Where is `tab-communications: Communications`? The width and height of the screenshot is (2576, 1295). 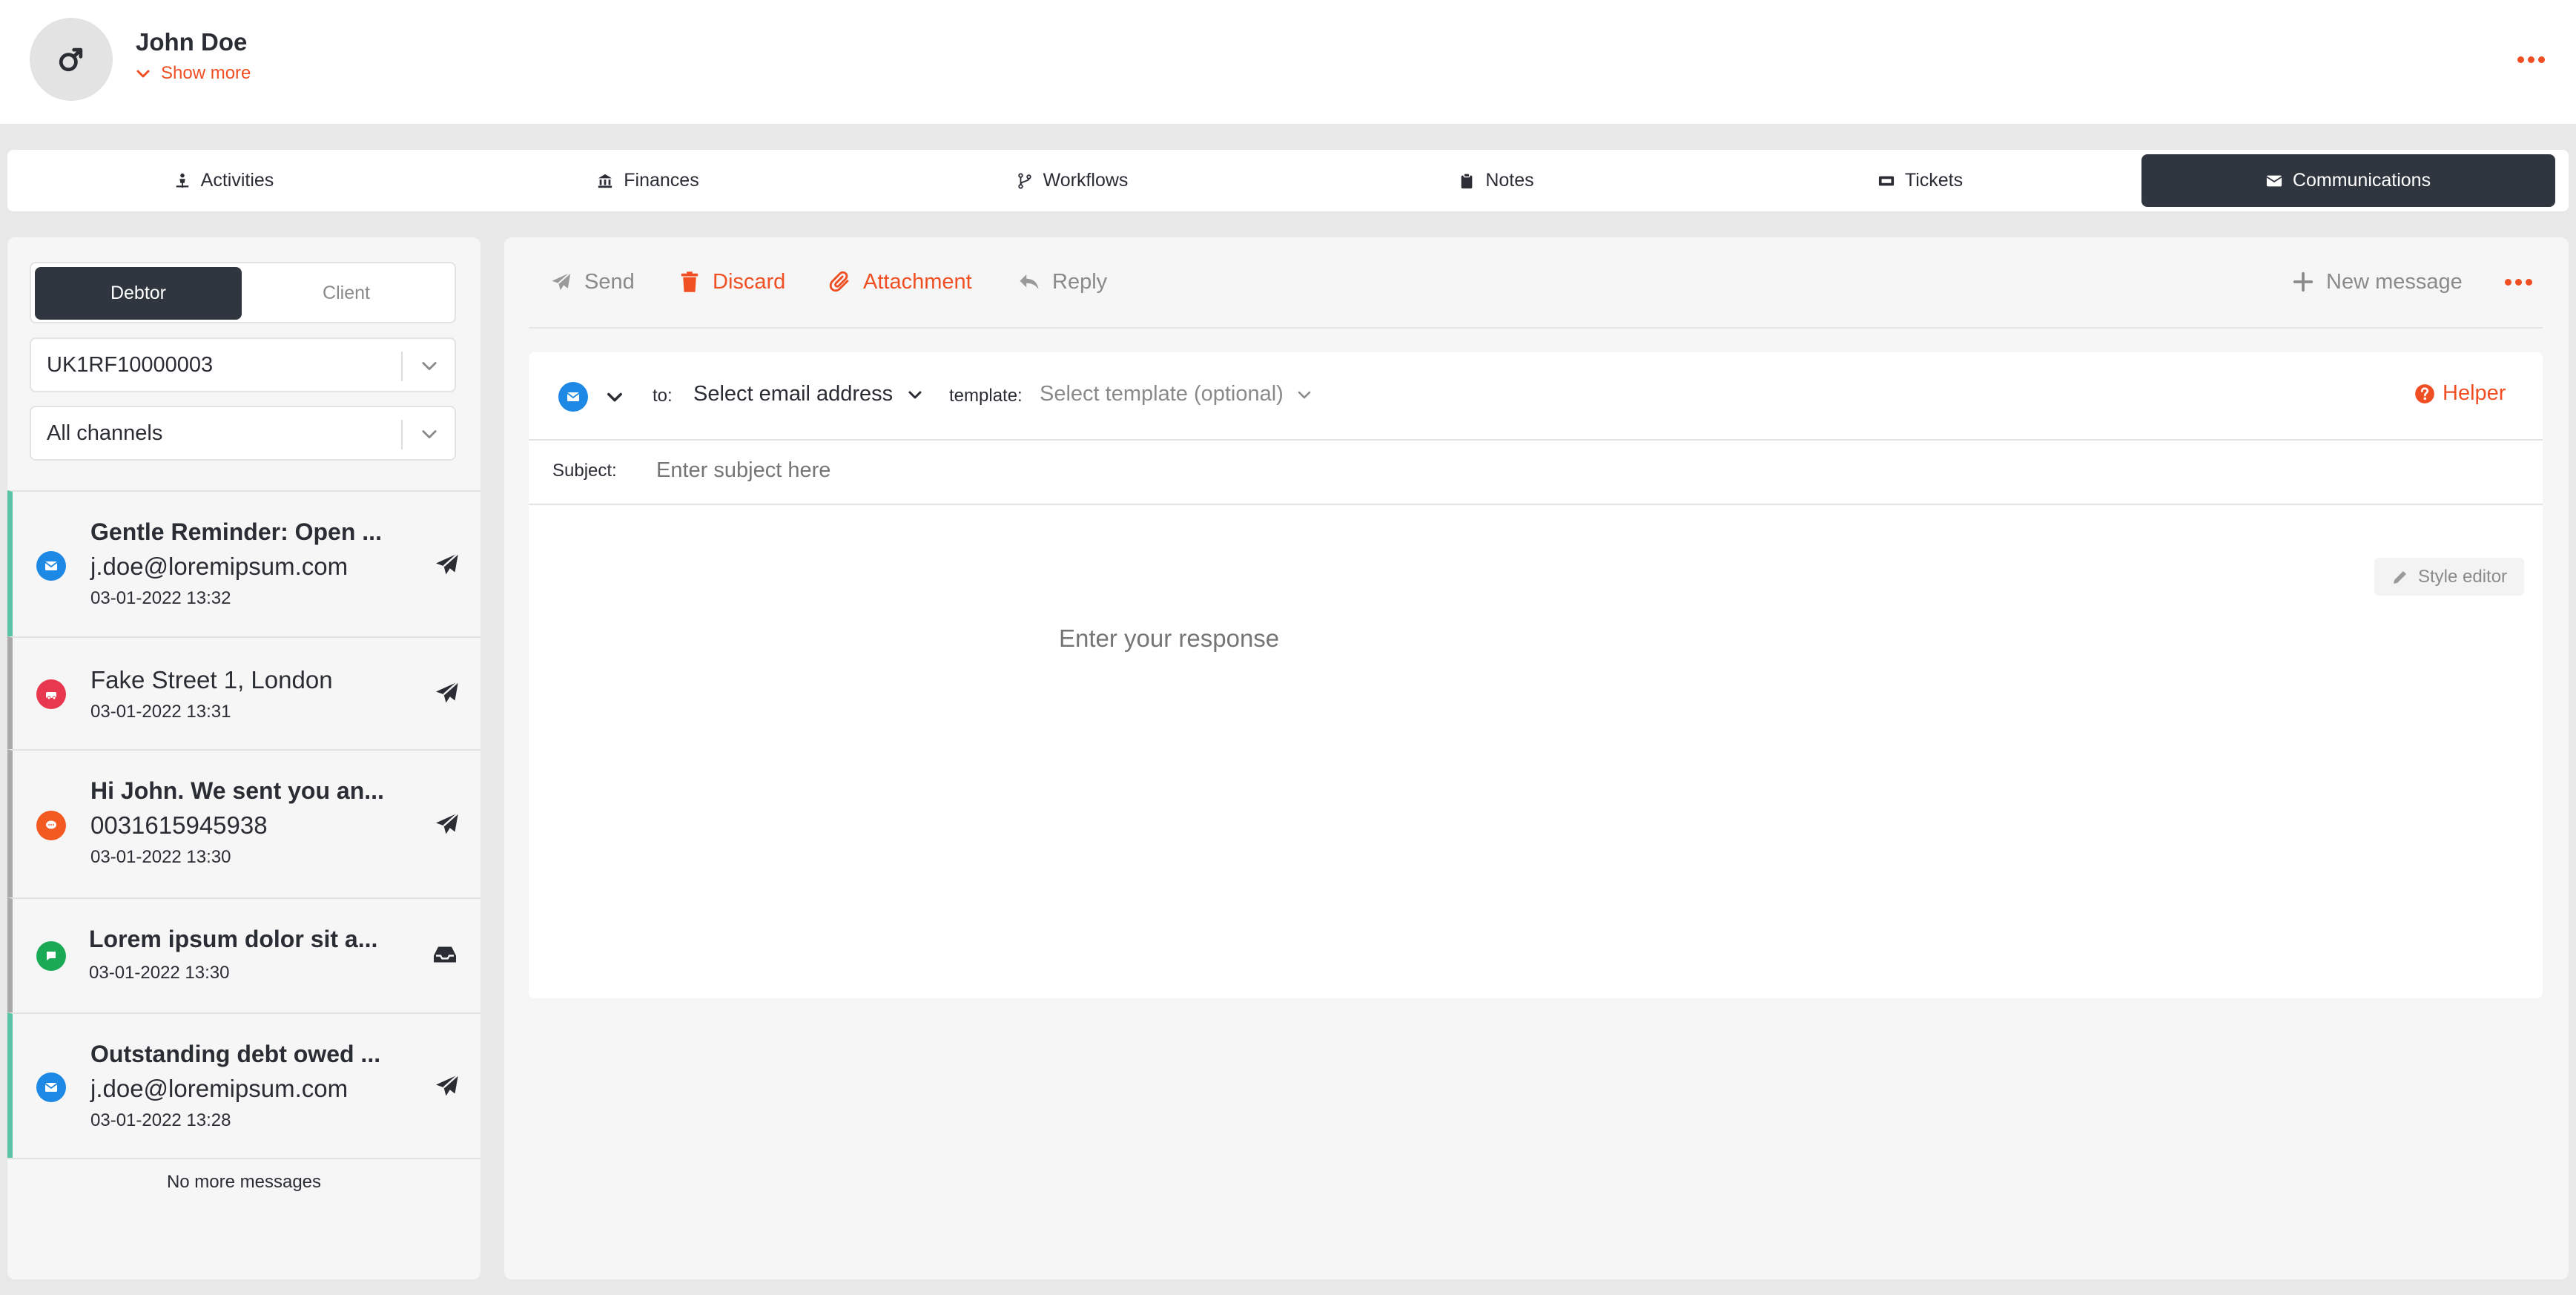 tab-communications: Communications is located at coordinates (2348, 180).